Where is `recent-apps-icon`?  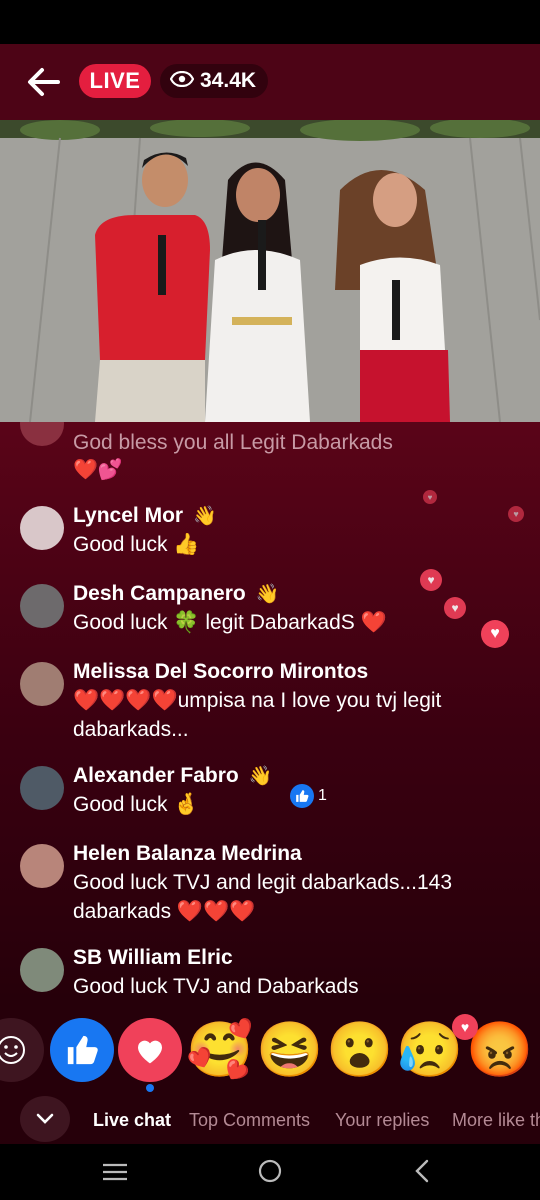 recent-apps-icon is located at coordinates (115, 1174).